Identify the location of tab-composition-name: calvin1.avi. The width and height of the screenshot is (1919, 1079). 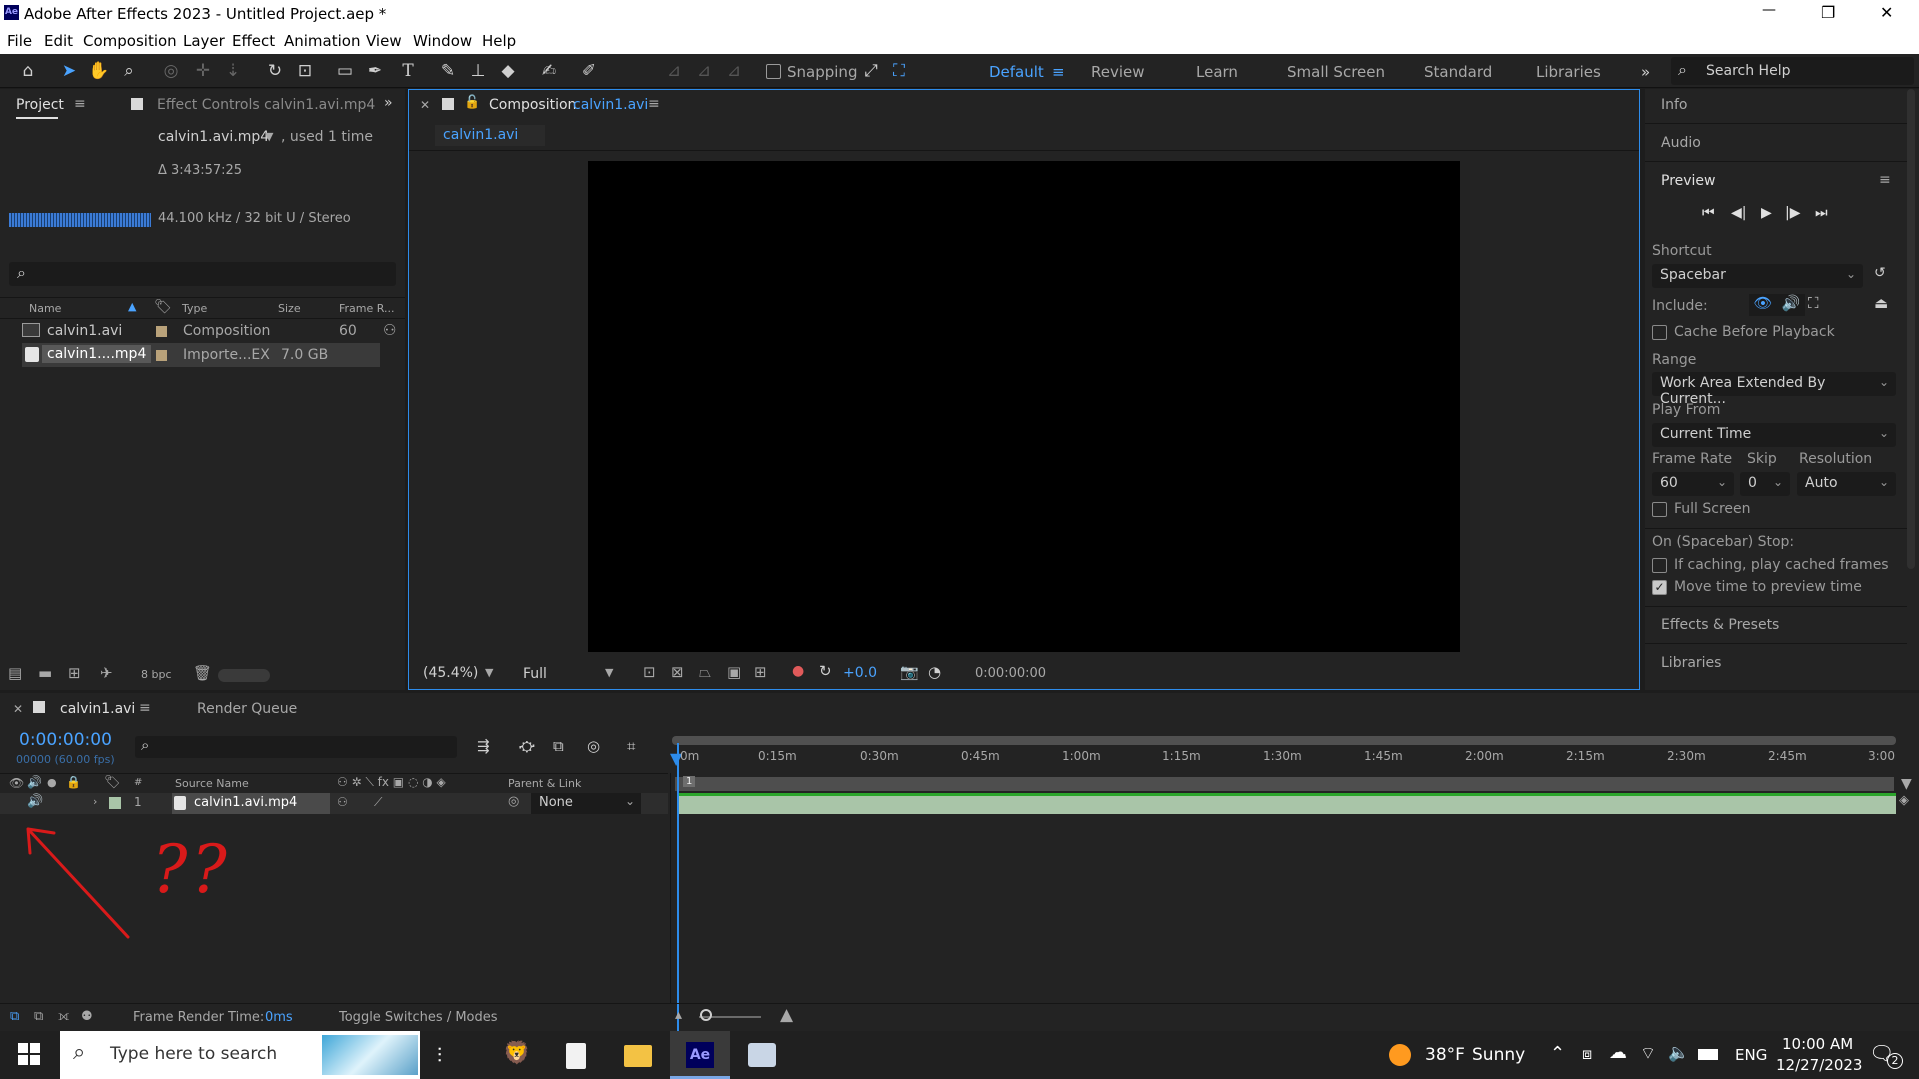
(610, 105).